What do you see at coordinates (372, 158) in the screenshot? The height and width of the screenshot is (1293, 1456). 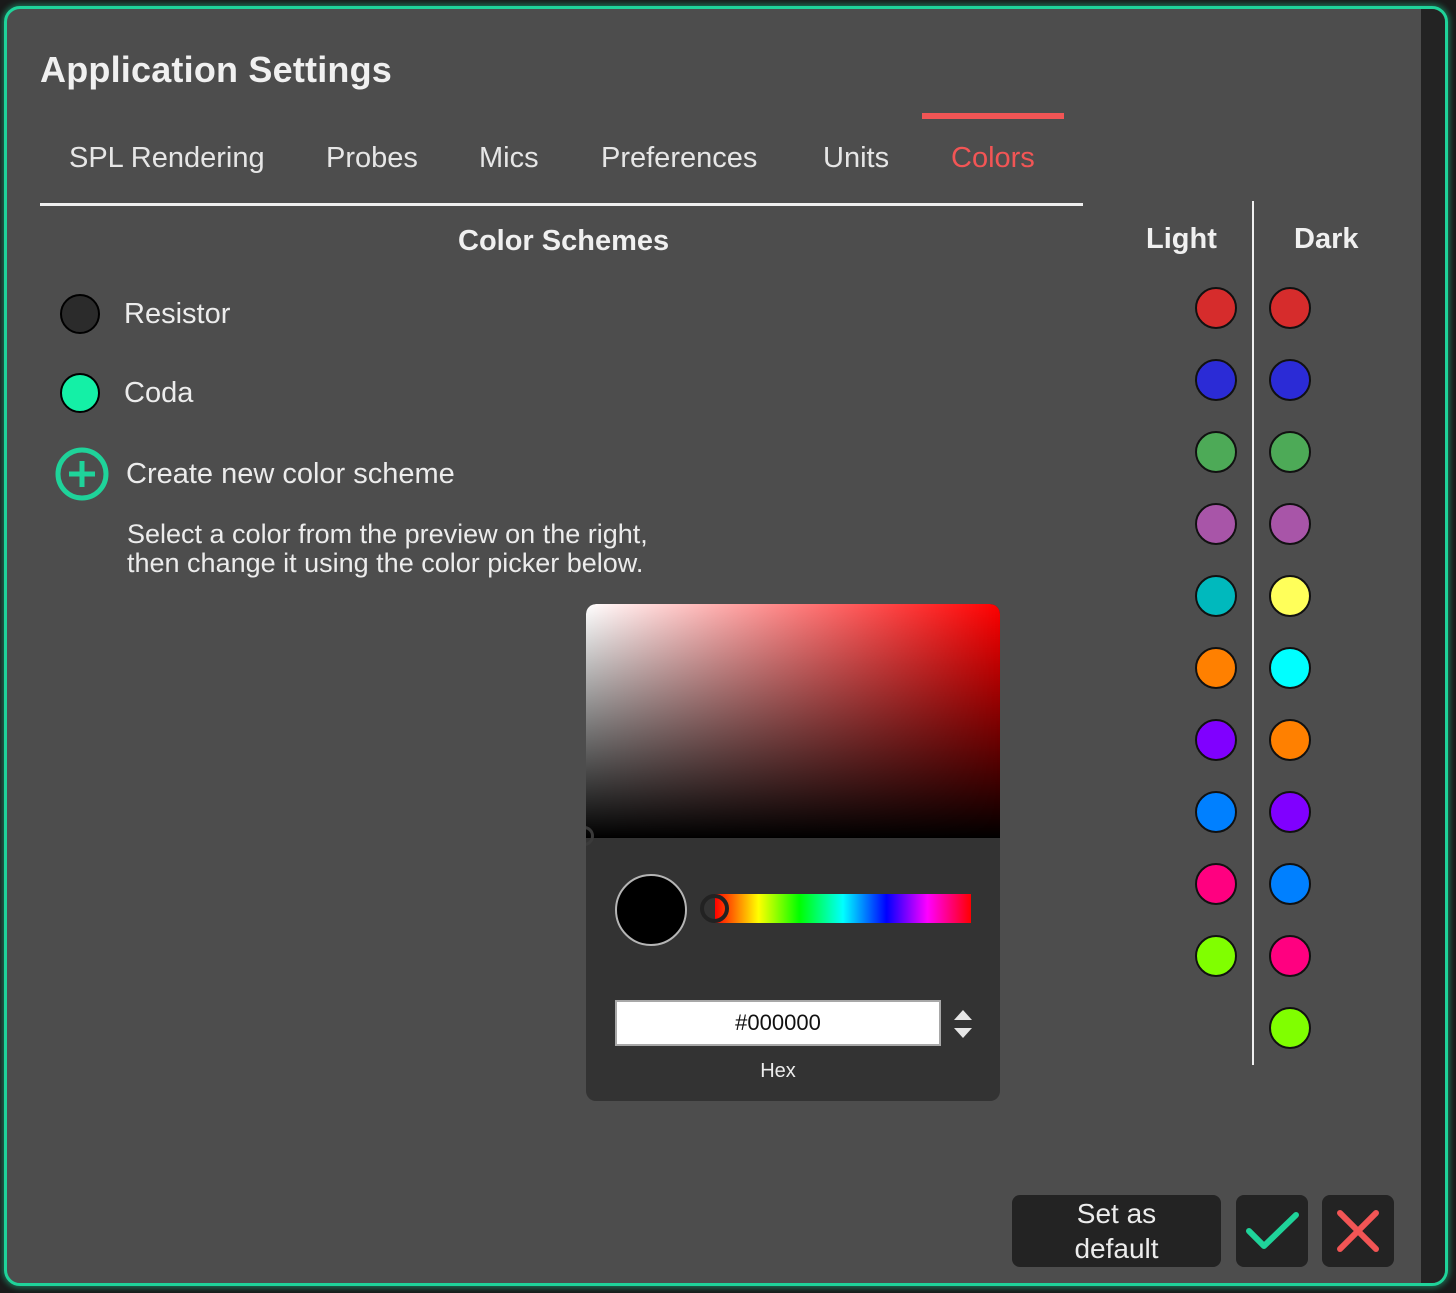 I see `tab-probes: Probes` at bounding box center [372, 158].